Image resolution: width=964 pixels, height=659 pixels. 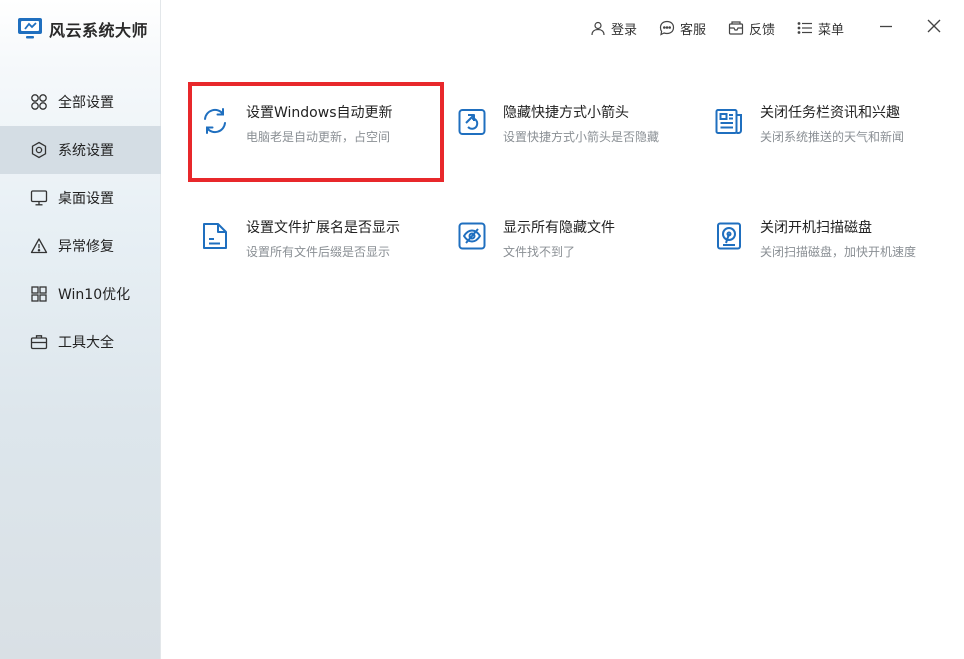 What do you see at coordinates (559, 228) in the screenshot?
I see `card-title: 显示所有隐藏文件` at bounding box center [559, 228].